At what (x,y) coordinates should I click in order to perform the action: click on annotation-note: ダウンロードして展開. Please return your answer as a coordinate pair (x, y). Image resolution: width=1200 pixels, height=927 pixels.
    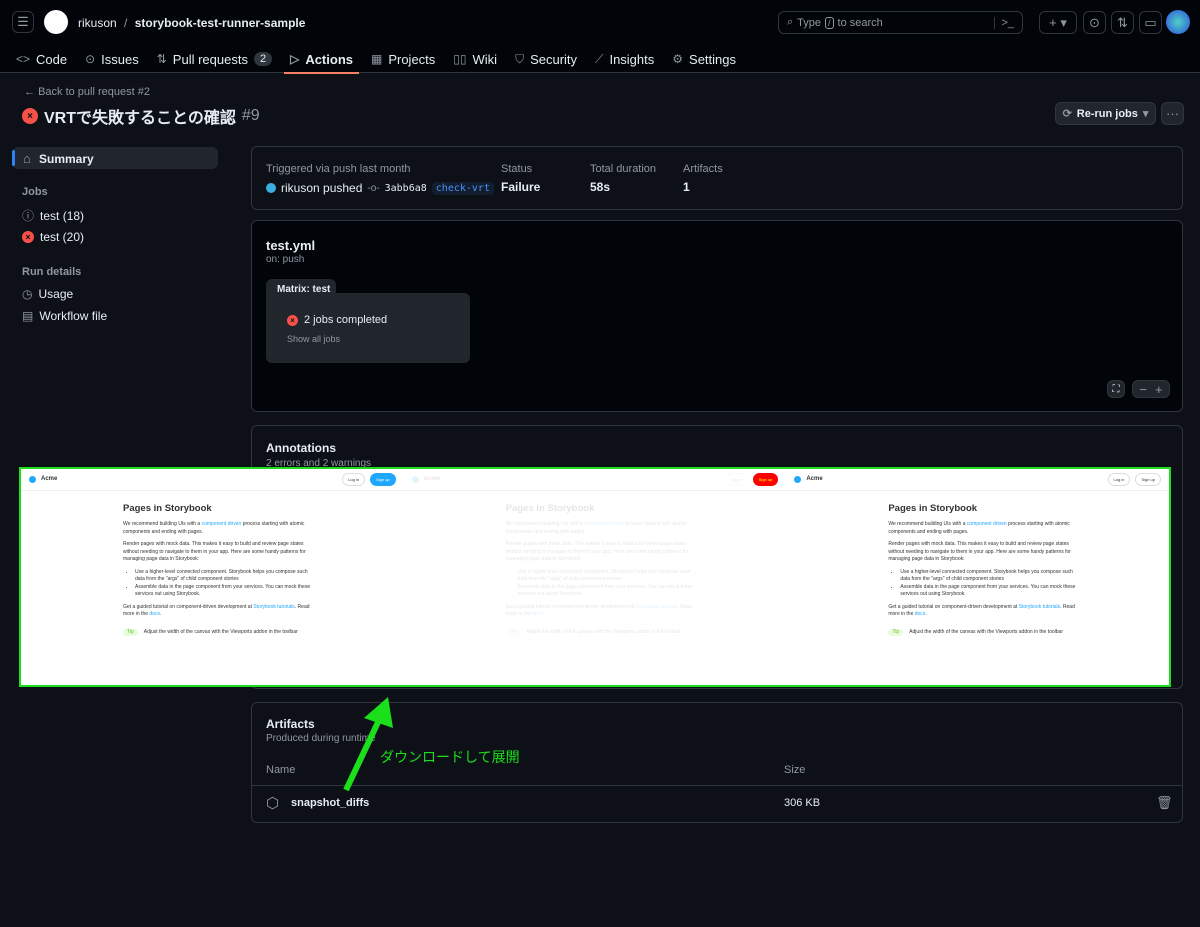
    Looking at the image, I should click on (450, 757).